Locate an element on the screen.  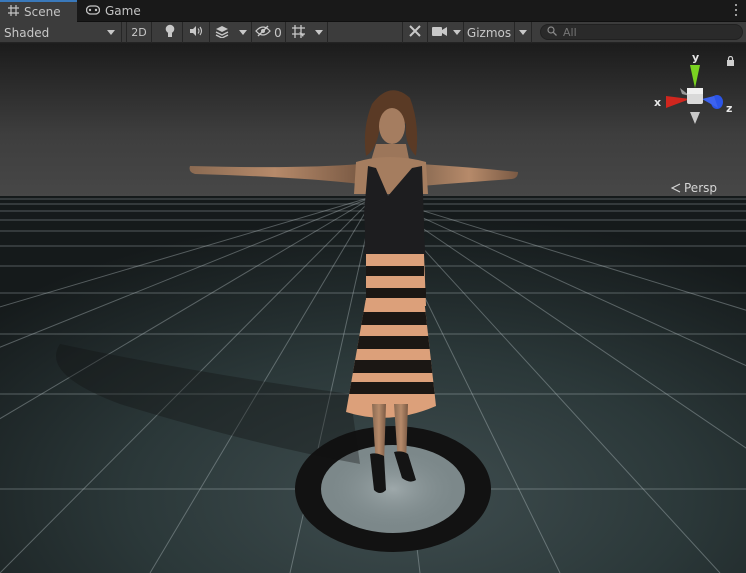
effects-dropdown-button is located at coordinates (243, 32).